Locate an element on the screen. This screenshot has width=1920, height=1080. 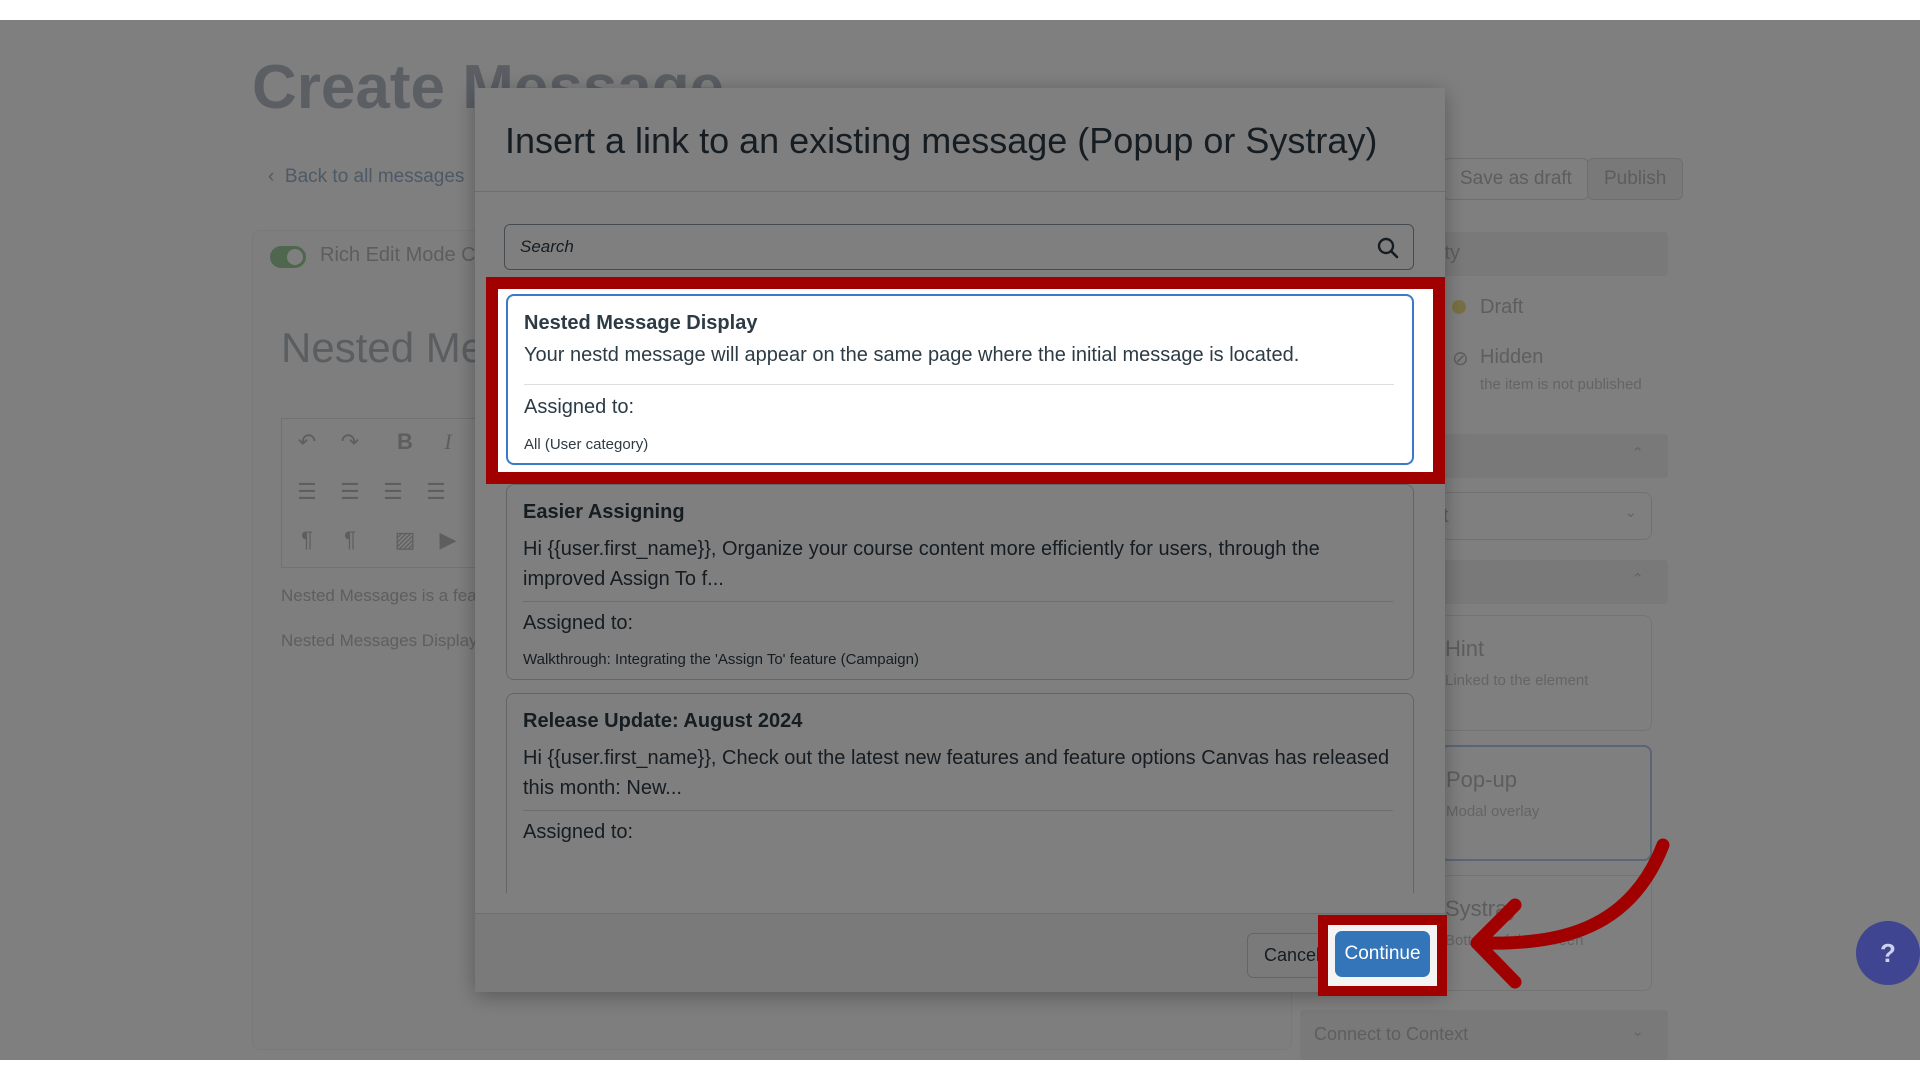
help-button: ? is located at coordinates (1888, 953).